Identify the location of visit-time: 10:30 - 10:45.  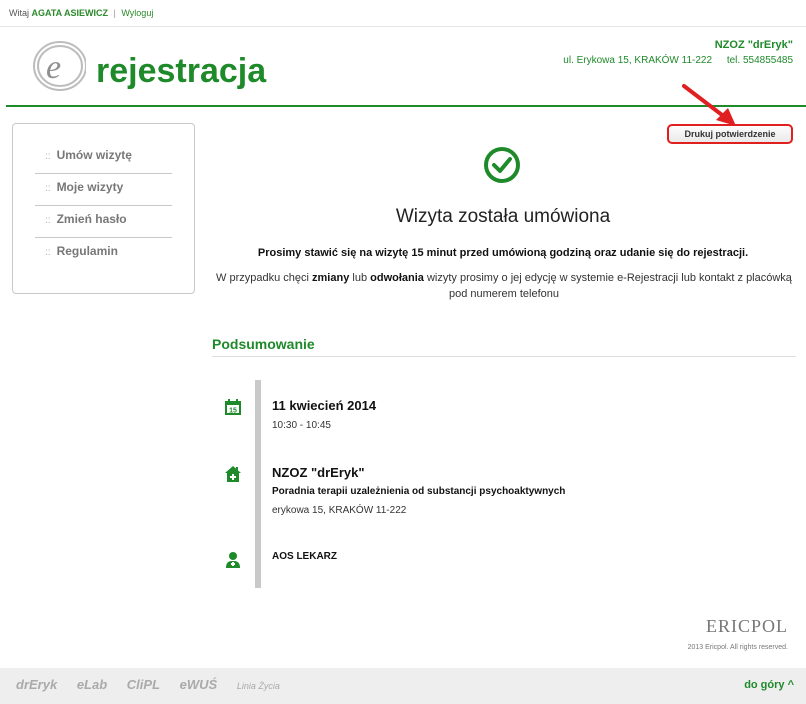
(301, 425).